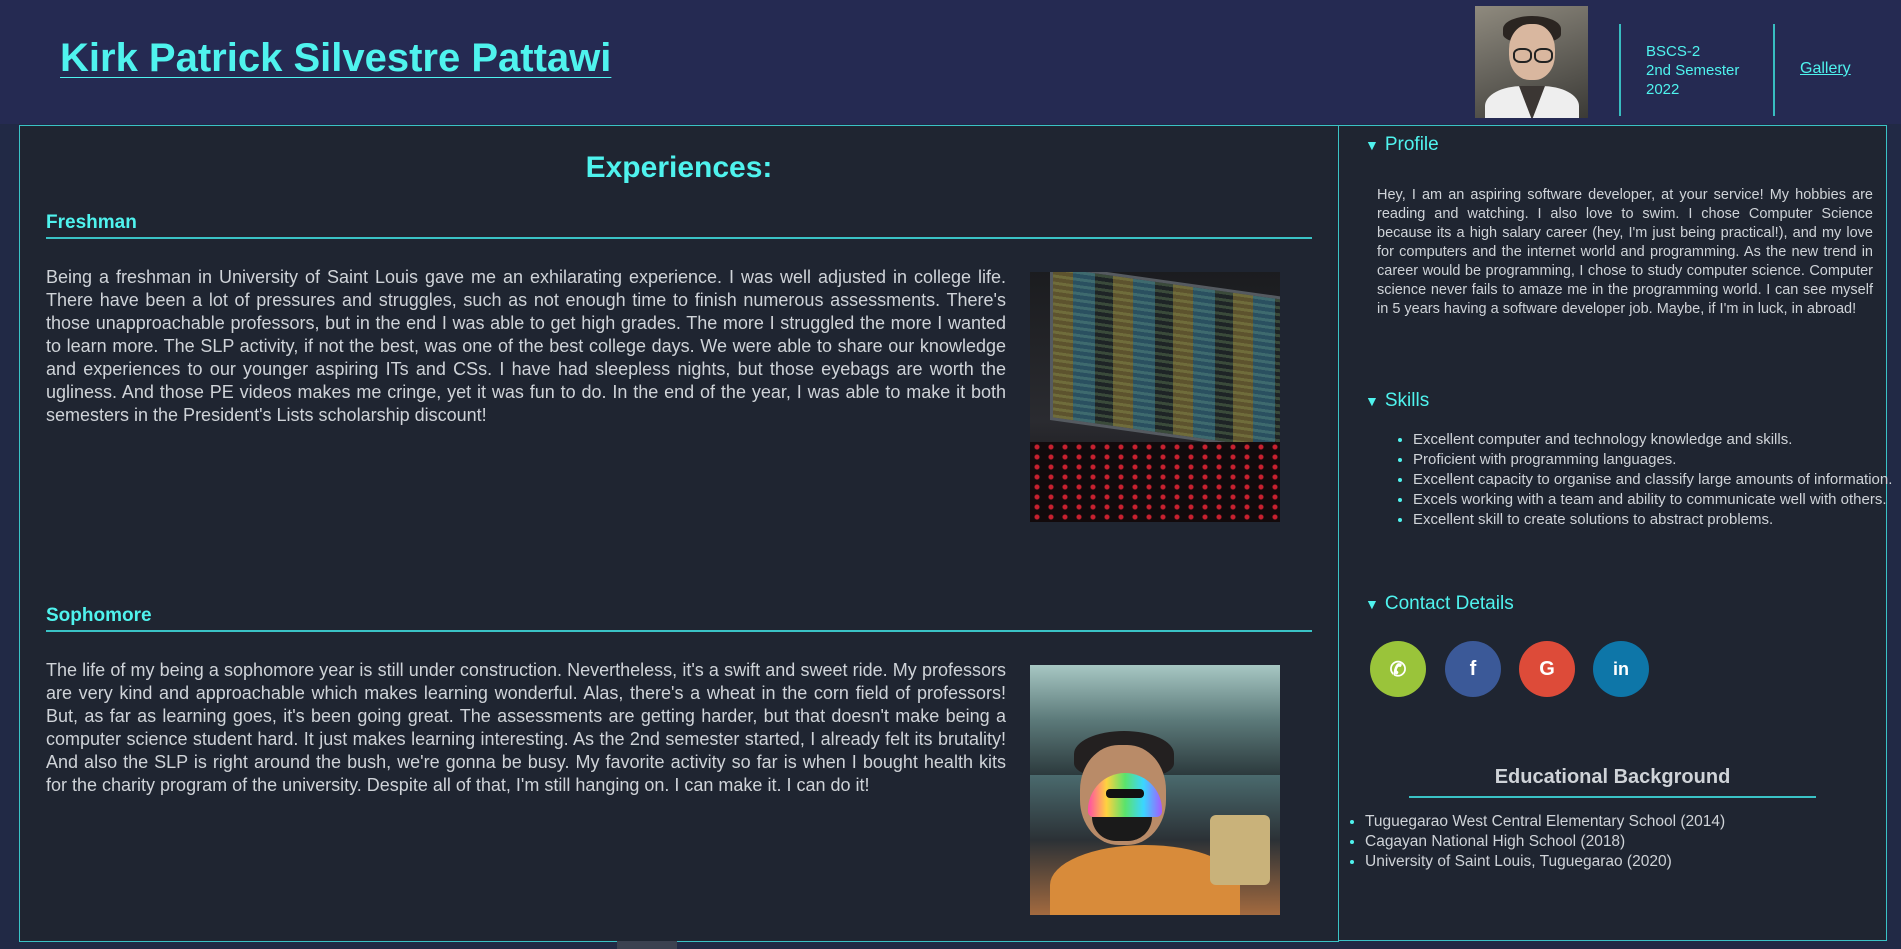 The width and height of the screenshot is (1901, 949). I want to click on profile-label: Profile, so click(1411, 144).